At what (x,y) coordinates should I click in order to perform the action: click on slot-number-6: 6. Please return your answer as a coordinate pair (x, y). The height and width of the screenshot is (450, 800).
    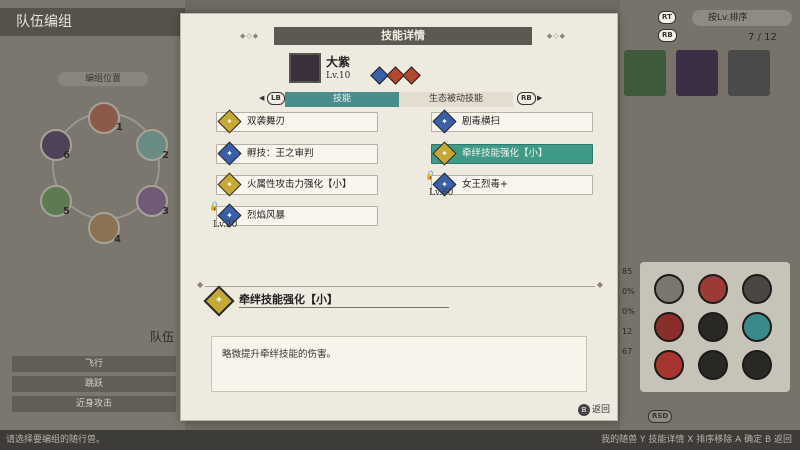
    Looking at the image, I should click on (66, 155).